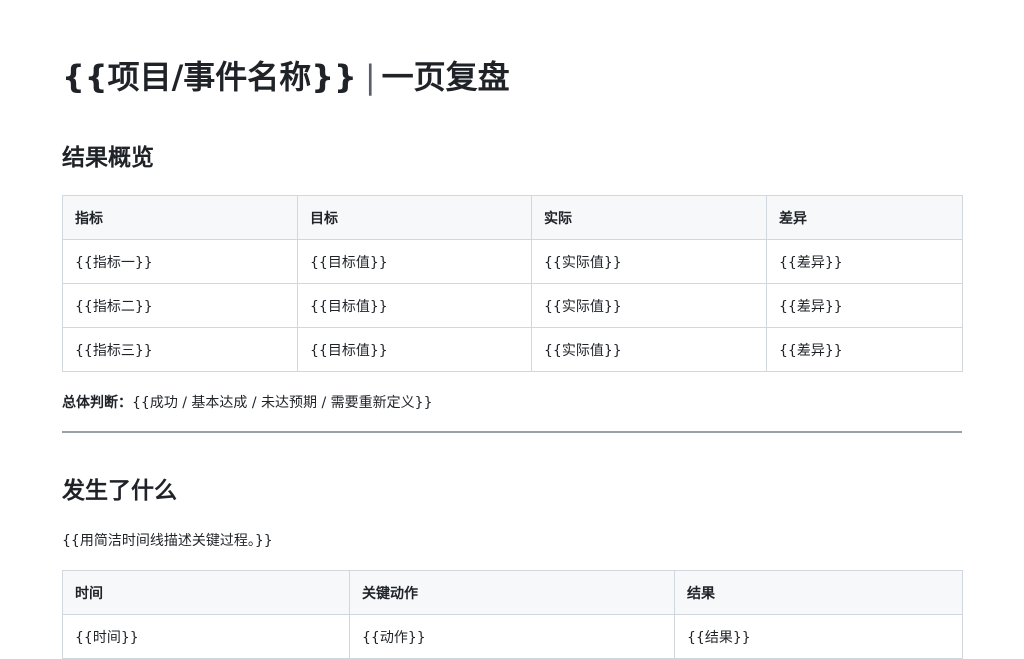  I want to click on table-header-row: 时间 关键动作 结果, so click(512, 592).